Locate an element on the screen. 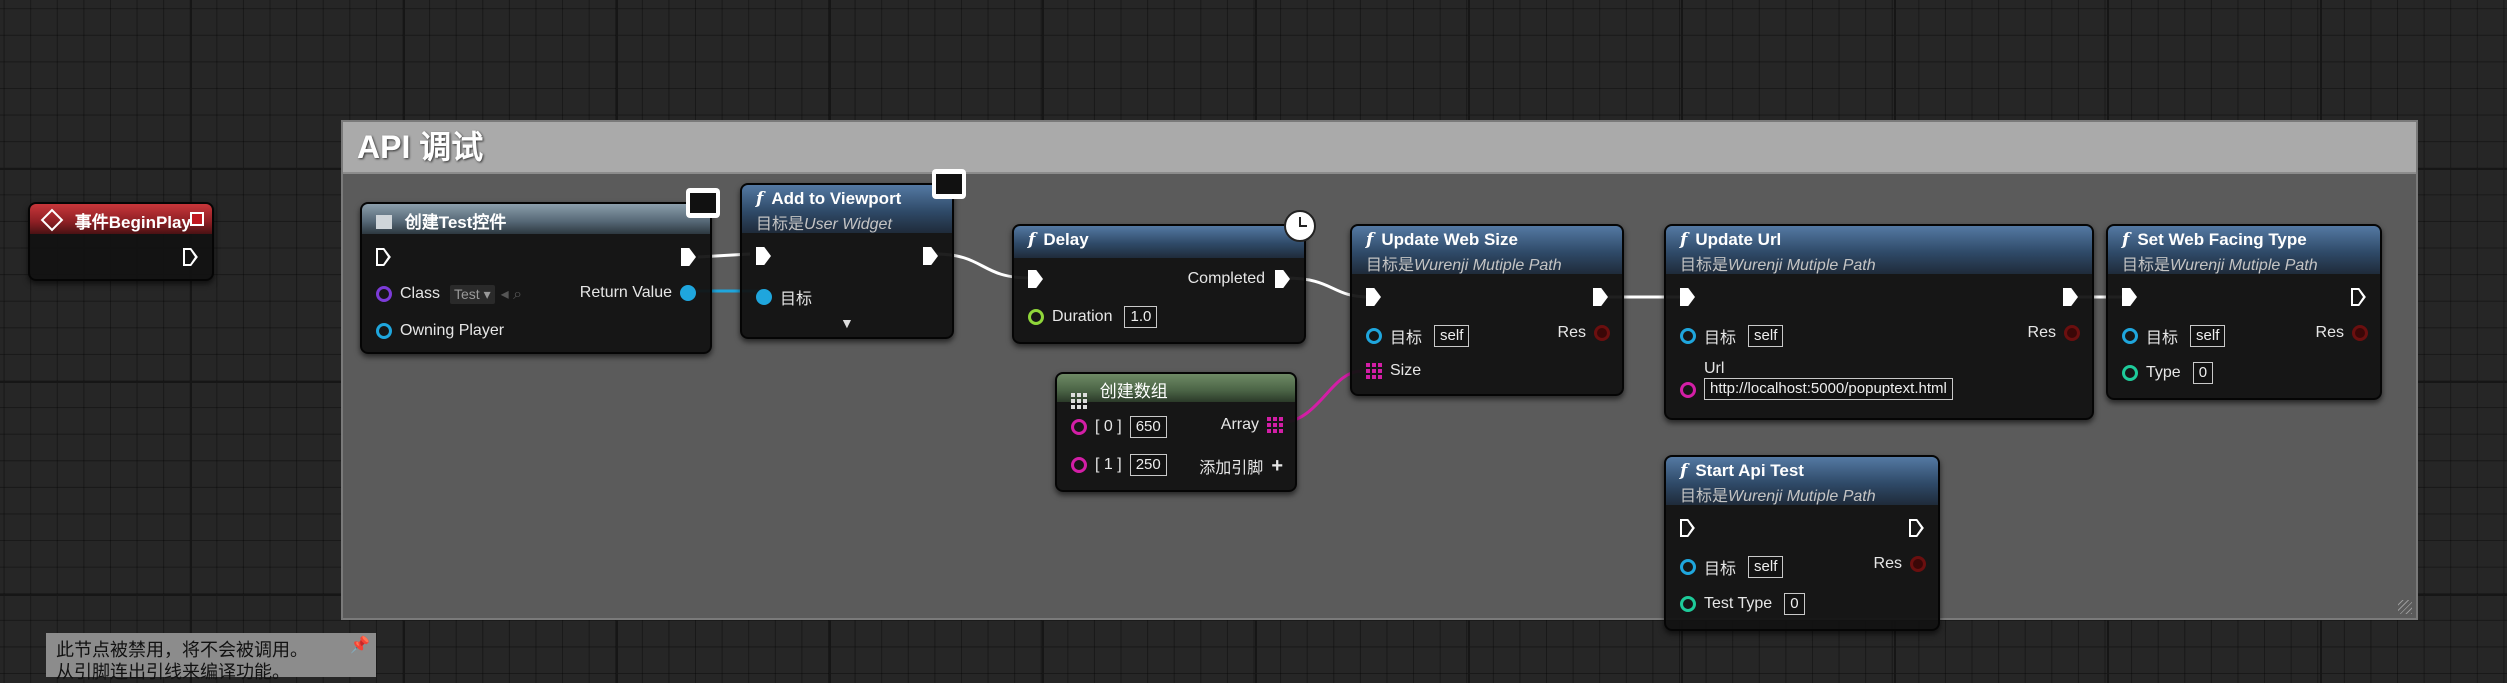 This screenshot has height=683, width=2507. class-pin is located at coordinates (384, 294).